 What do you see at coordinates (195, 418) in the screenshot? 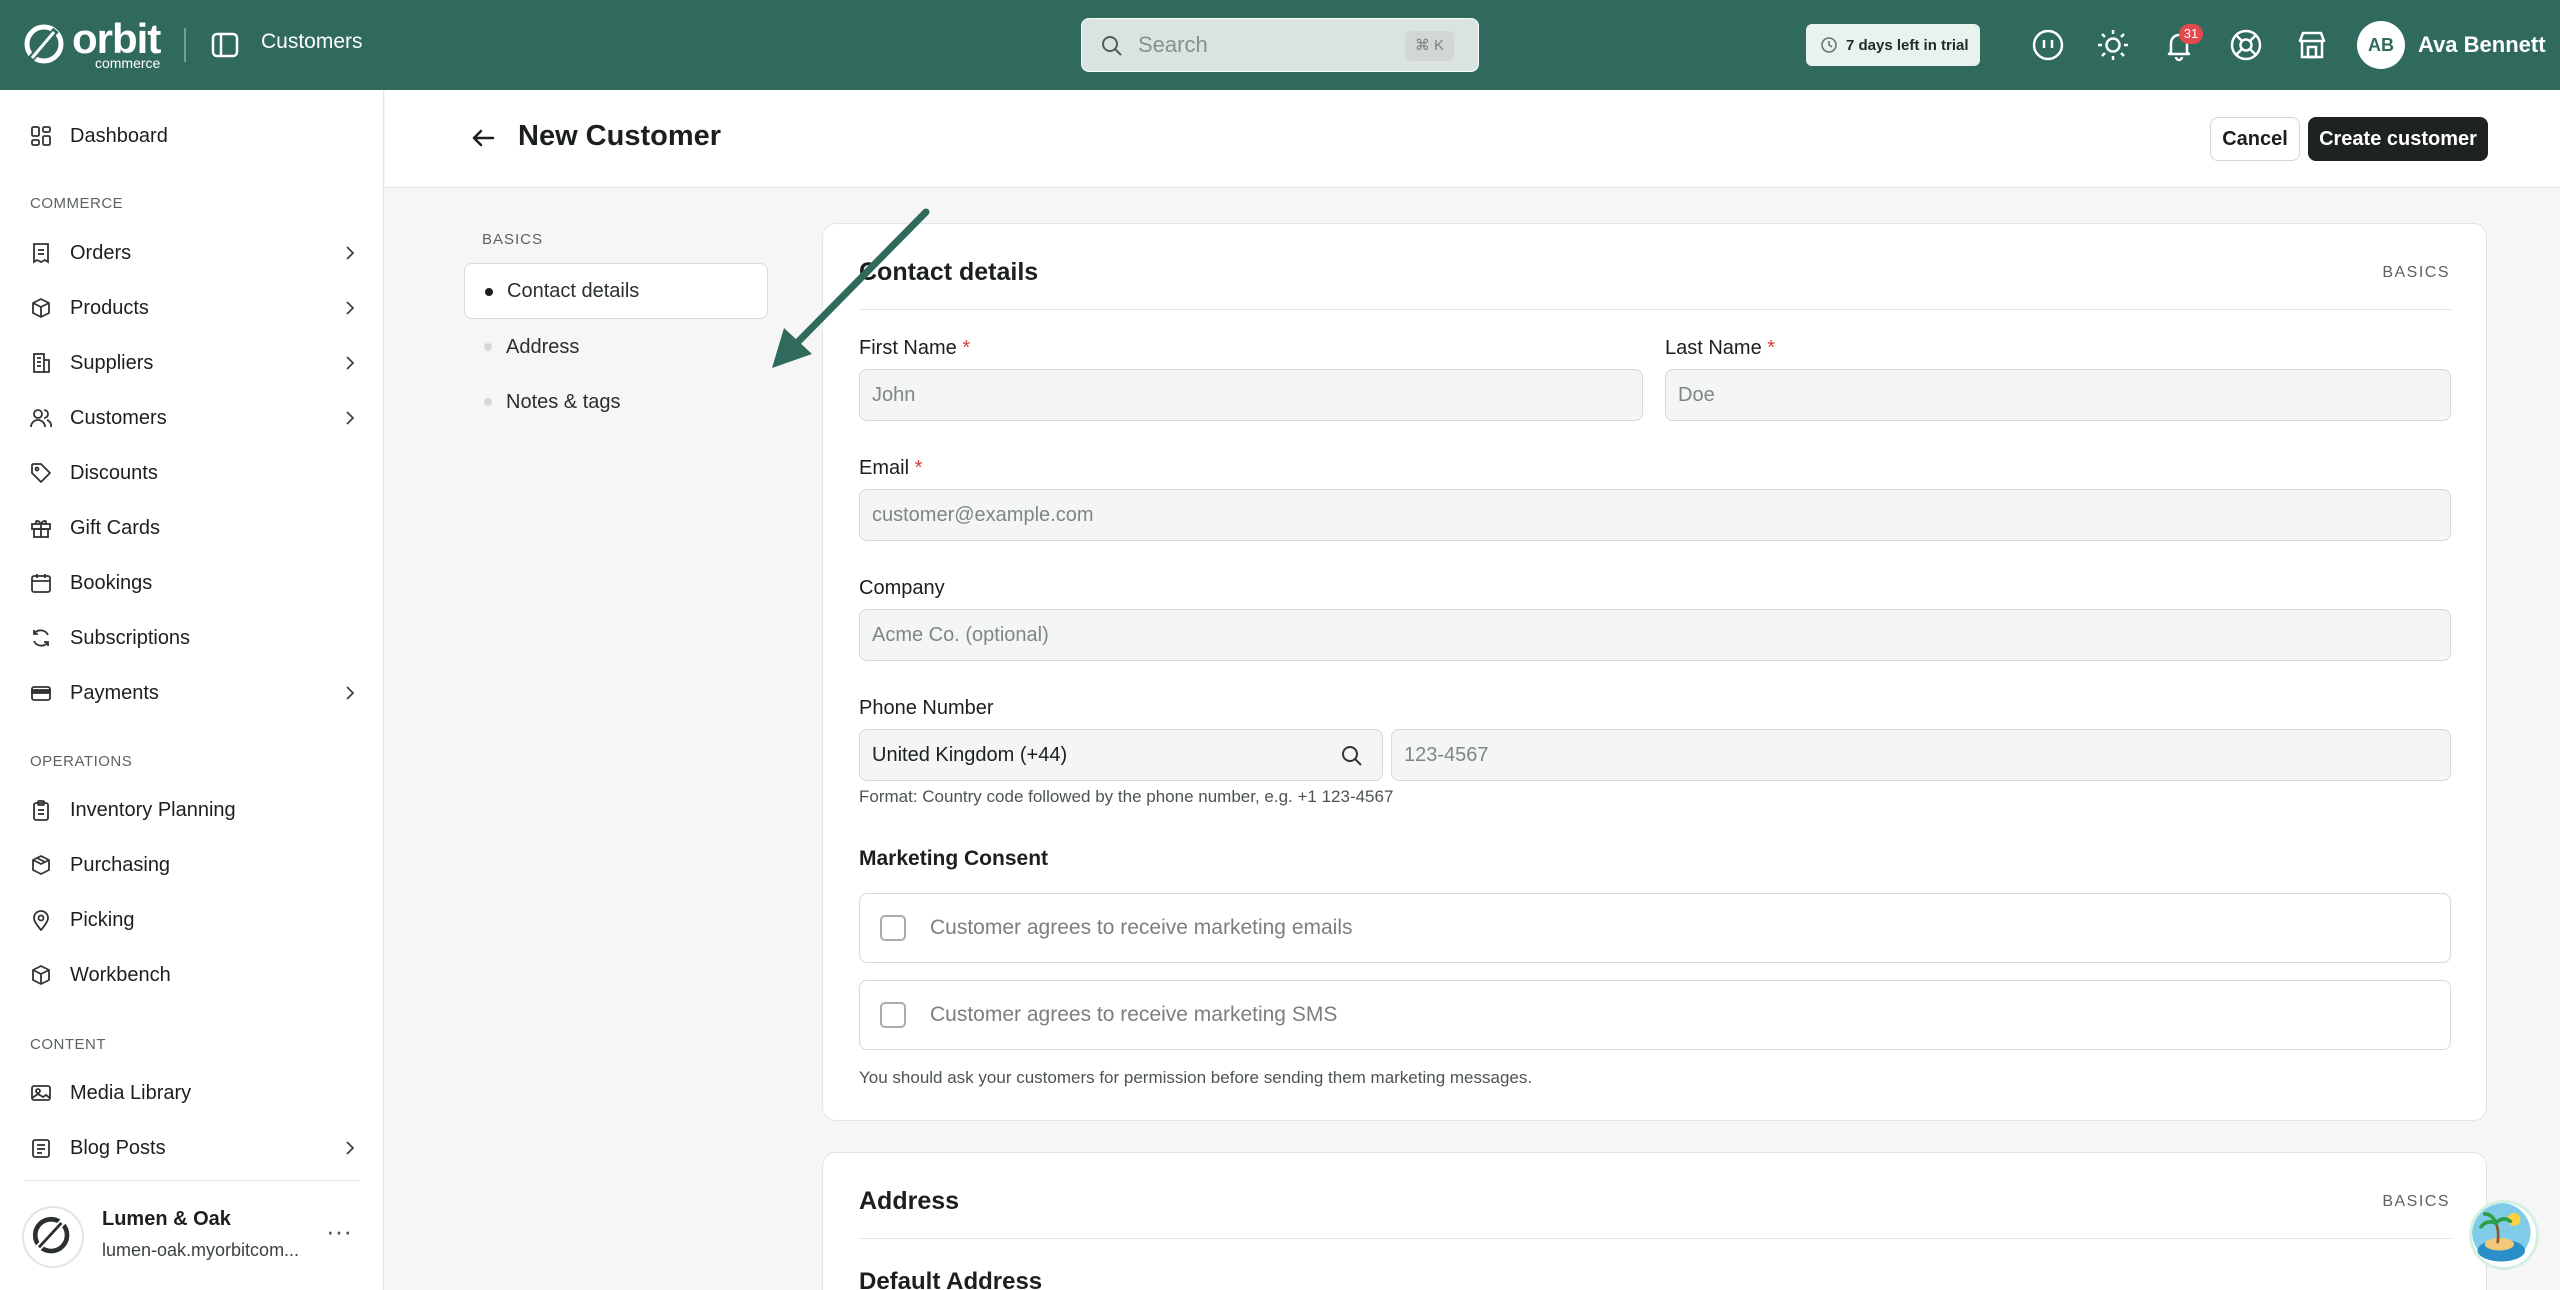
I see `sidebar-item-customers: Customers` at bounding box center [195, 418].